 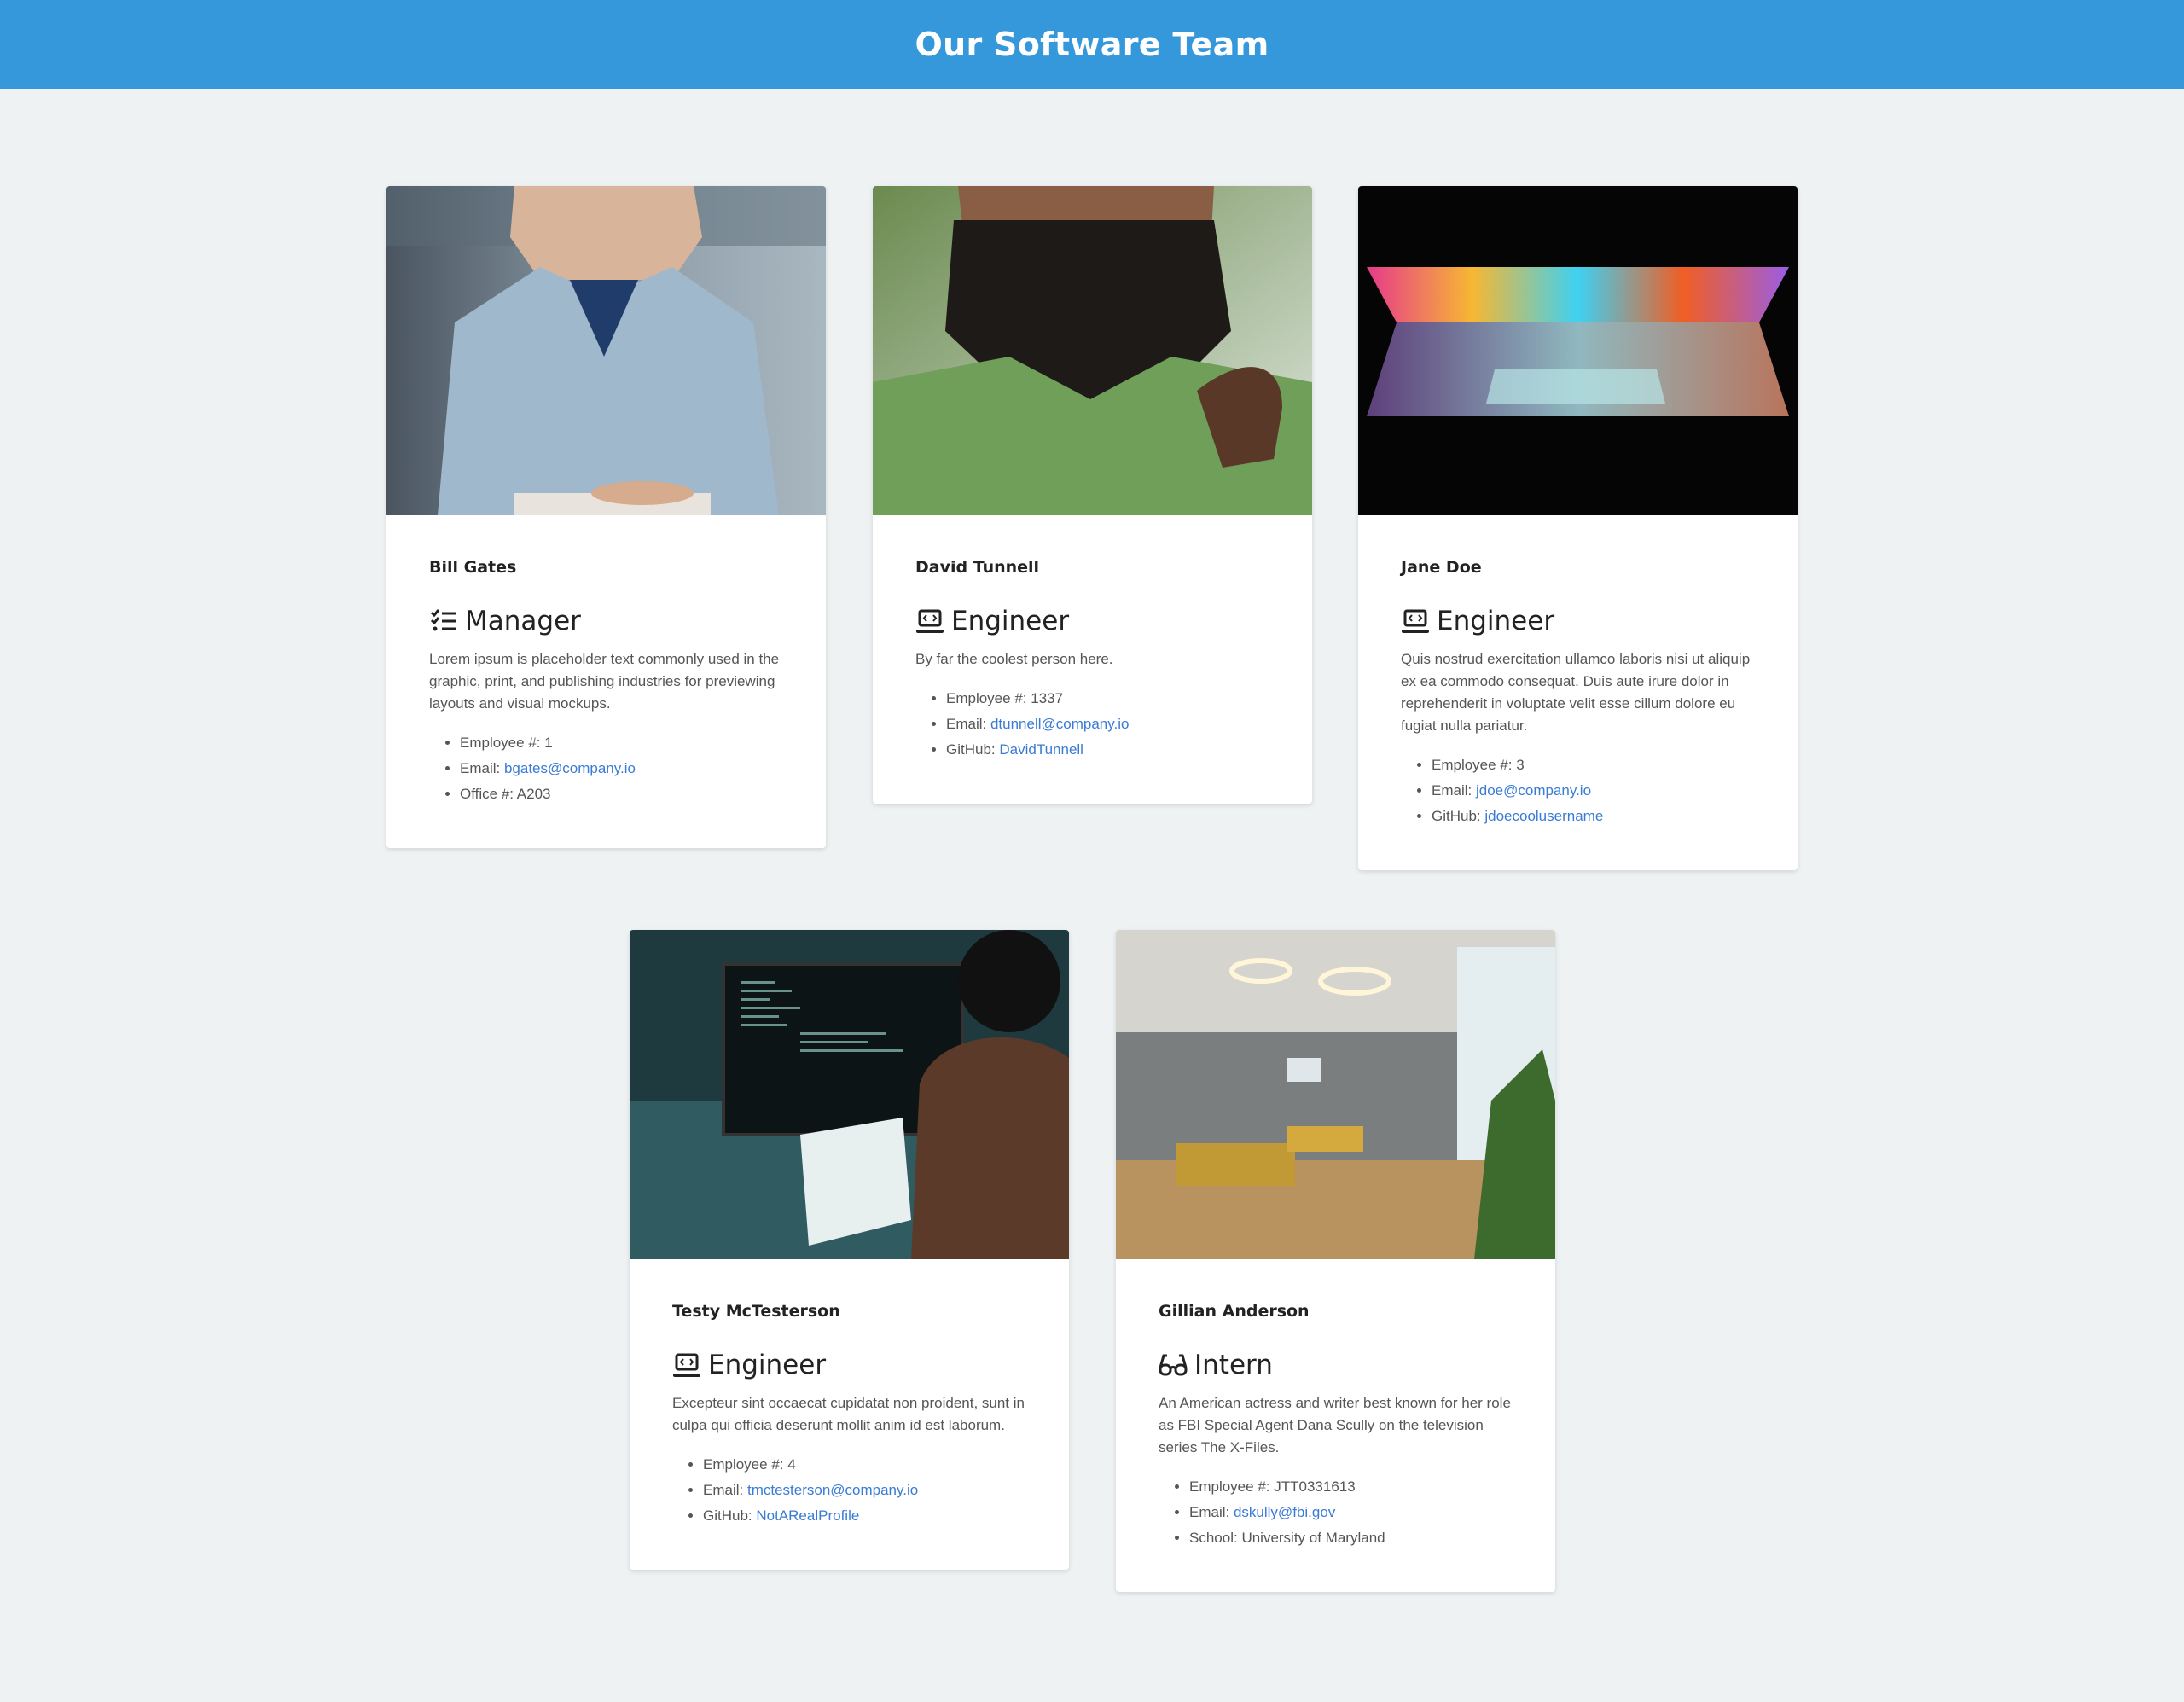 I want to click on github-link: DavidTunnell, so click(x=1041, y=749).